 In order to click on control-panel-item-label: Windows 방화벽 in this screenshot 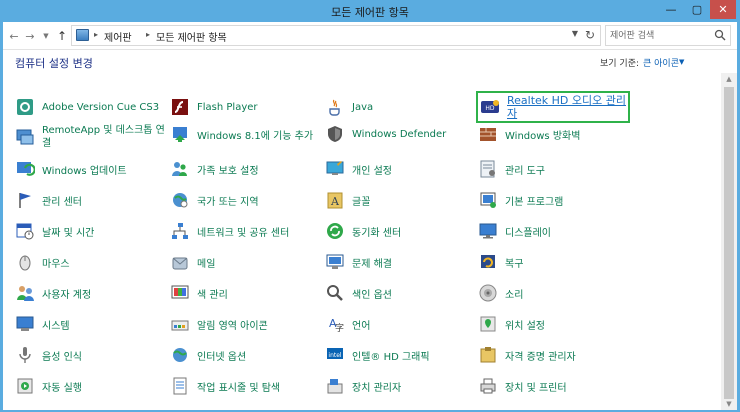, I will do `click(542, 134)`.